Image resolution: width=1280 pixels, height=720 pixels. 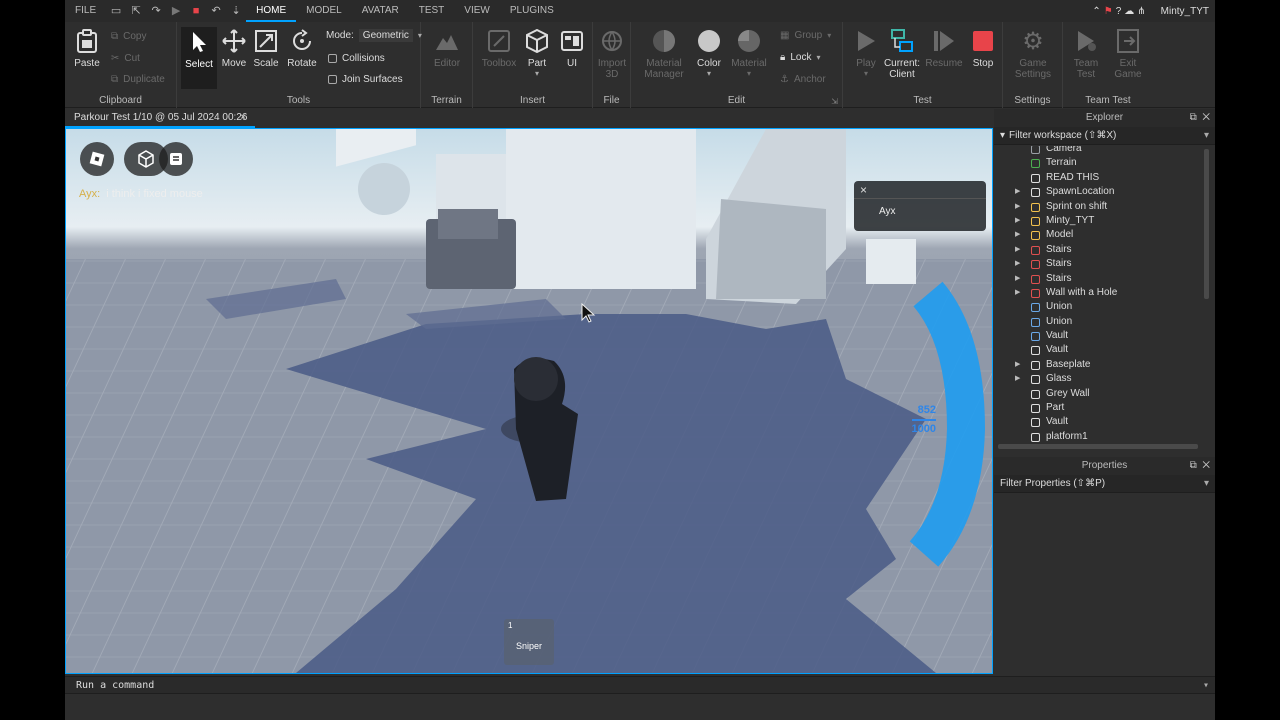 I want to click on tab-model: MODEL, so click(x=324, y=11).